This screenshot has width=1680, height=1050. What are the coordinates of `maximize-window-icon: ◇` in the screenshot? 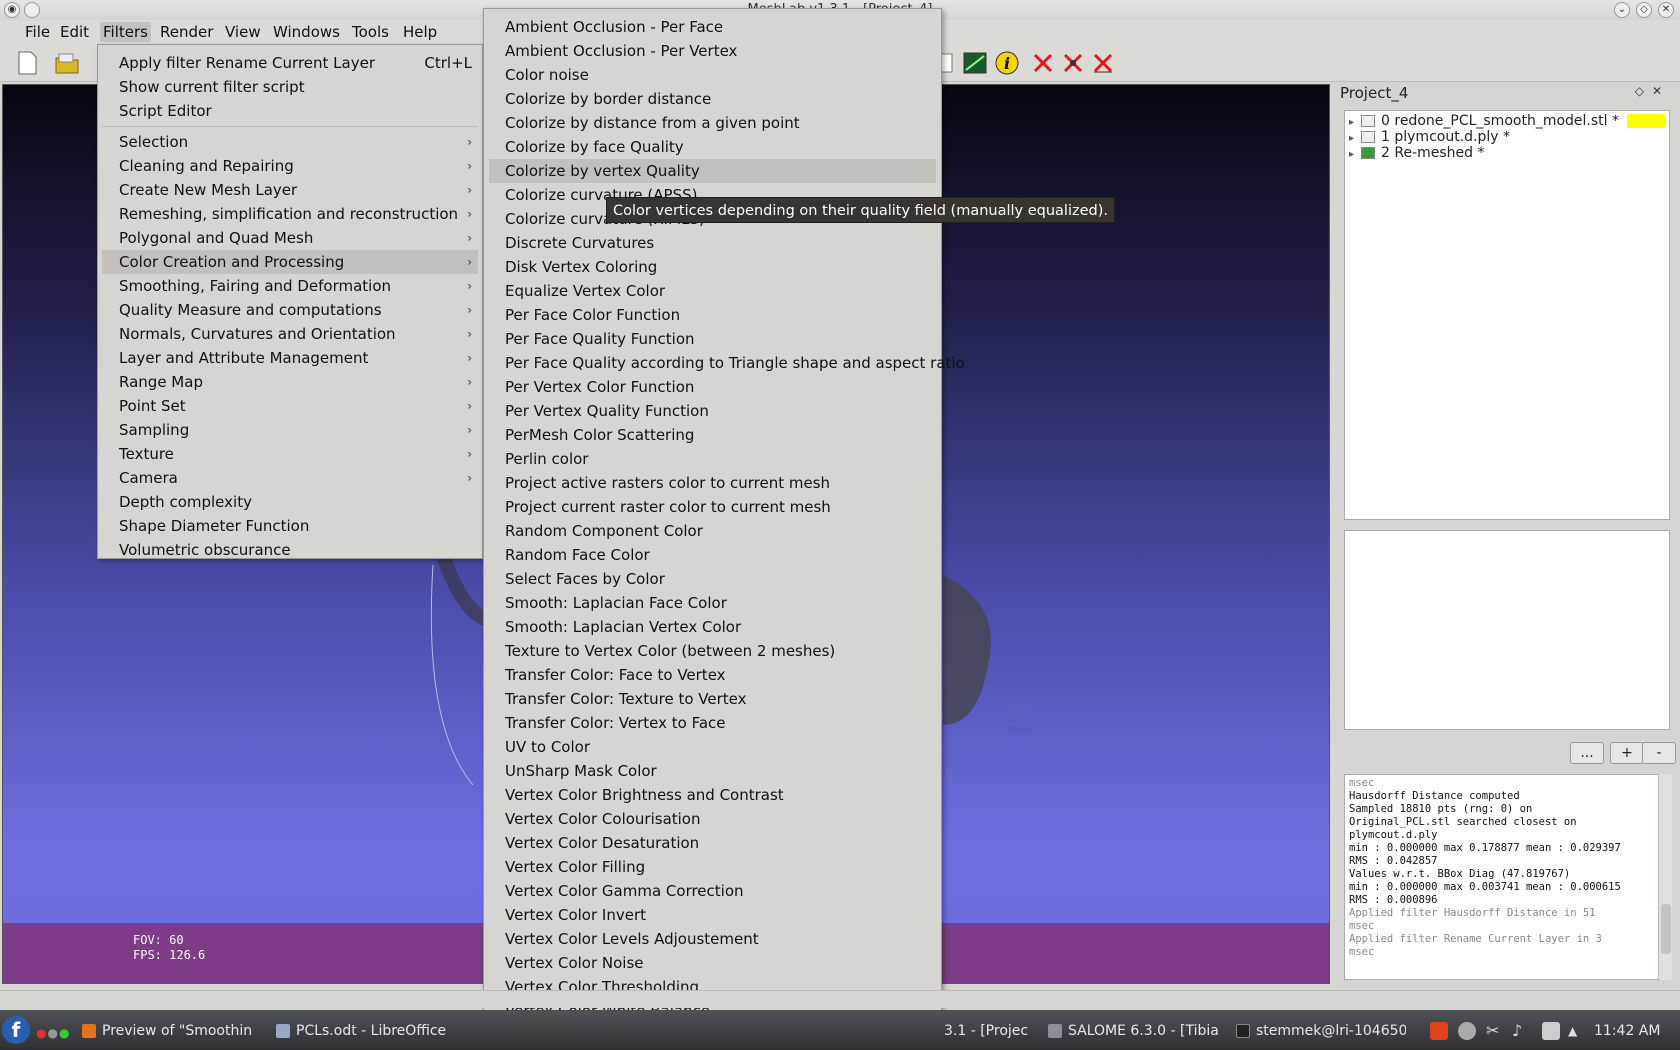 It's located at (1644, 10).